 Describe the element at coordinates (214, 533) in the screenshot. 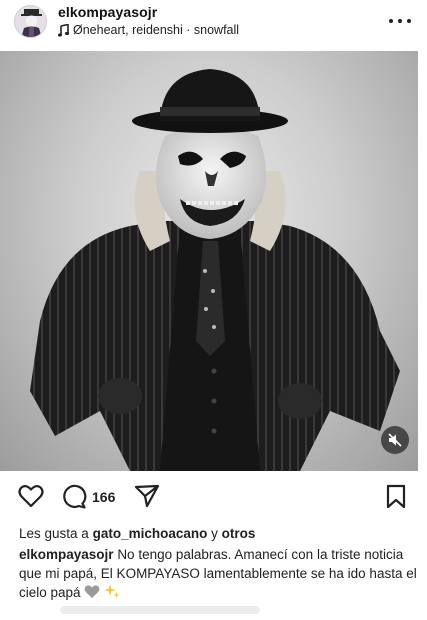

I see `likes-joiner: y` at that location.